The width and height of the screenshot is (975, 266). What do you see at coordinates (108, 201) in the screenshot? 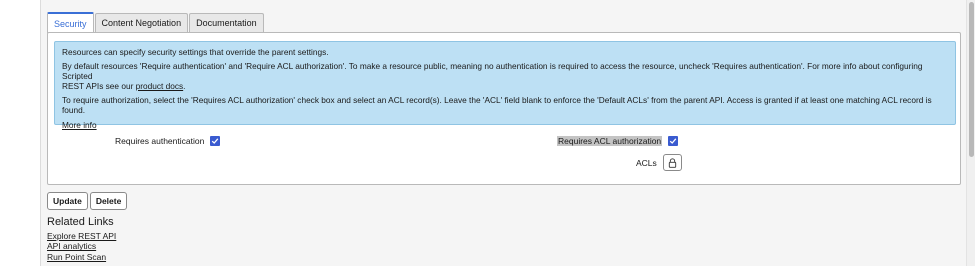
I see `delete-button: Delete` at bounding box center [108, 201].